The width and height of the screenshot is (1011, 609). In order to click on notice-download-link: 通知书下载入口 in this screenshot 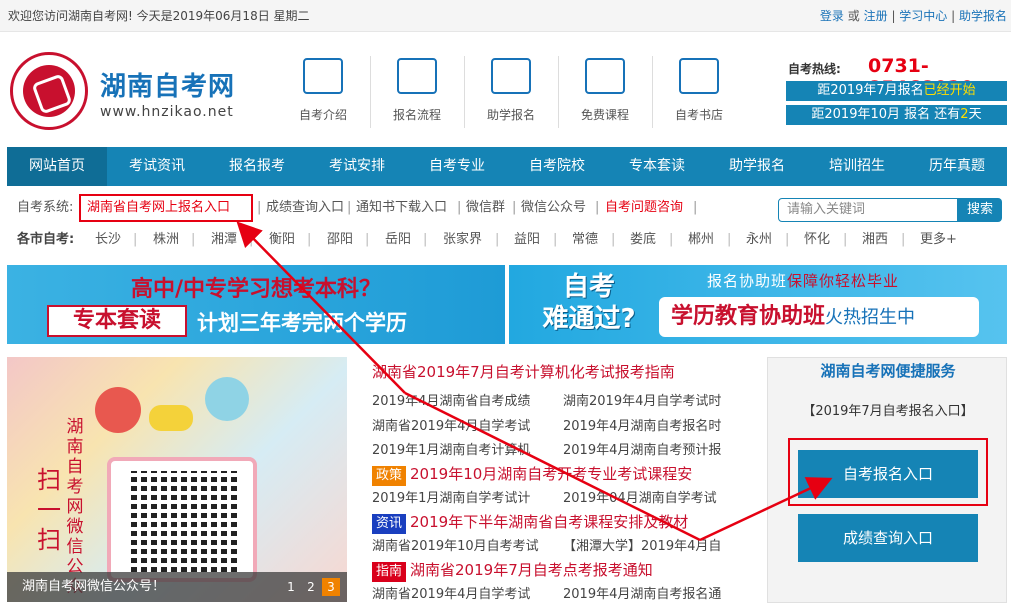, I will do `click(401, 208)`.